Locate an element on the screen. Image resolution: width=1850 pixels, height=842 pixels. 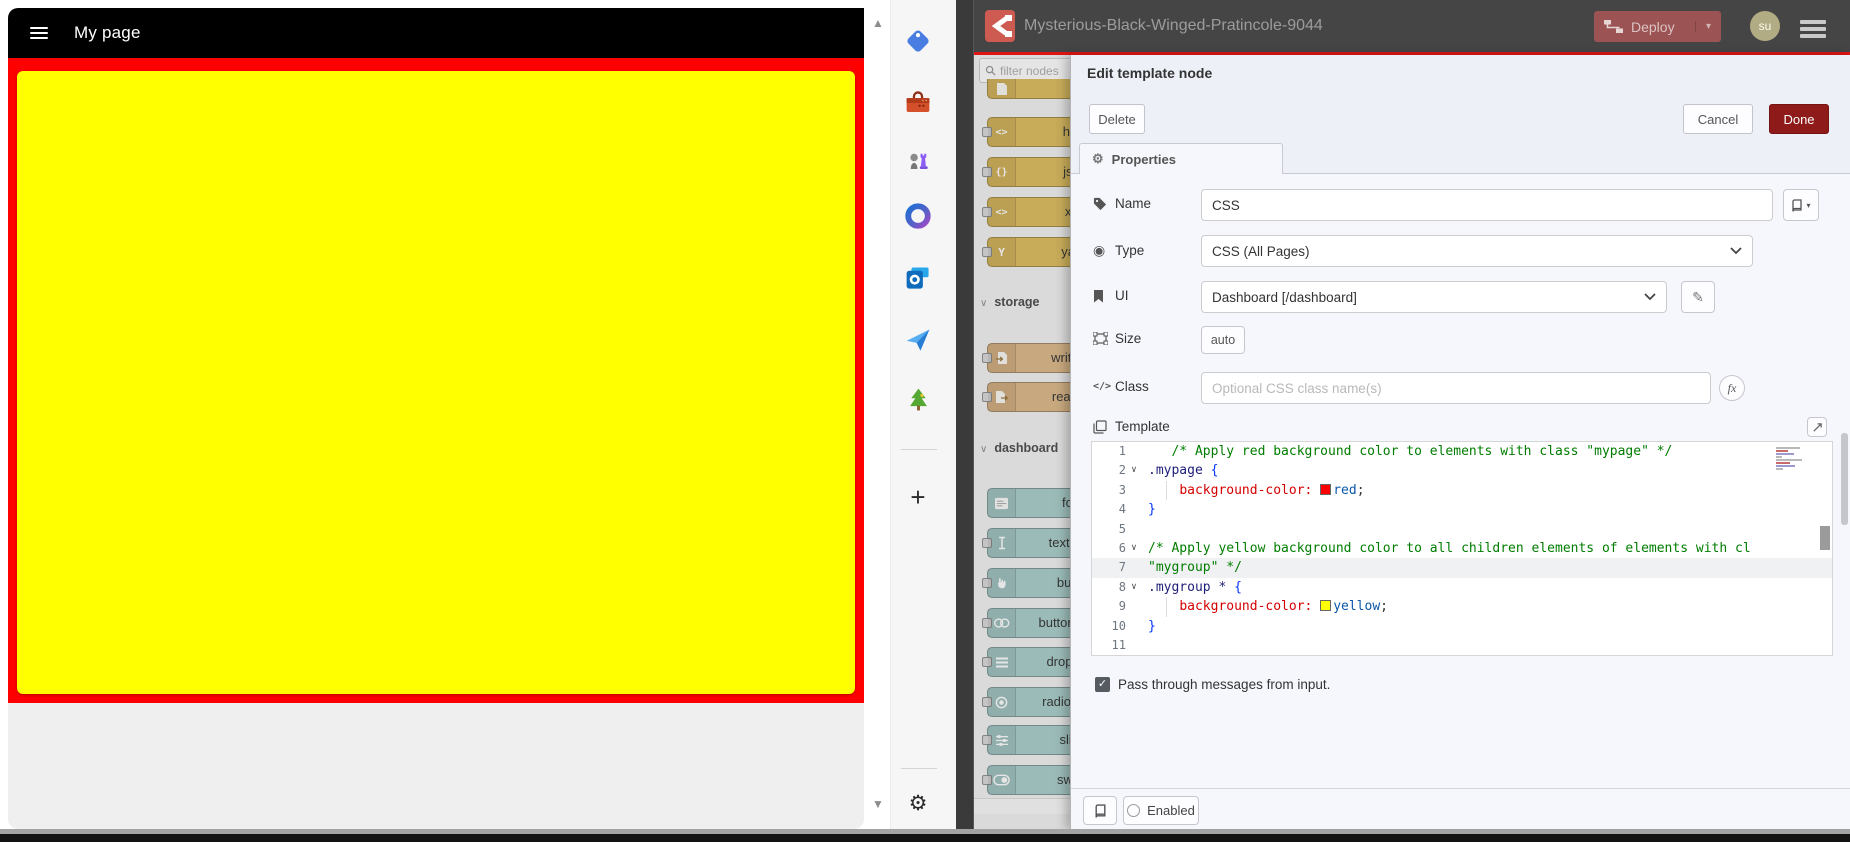
code-line-11: 11 is located at coordinates (1462, 645).